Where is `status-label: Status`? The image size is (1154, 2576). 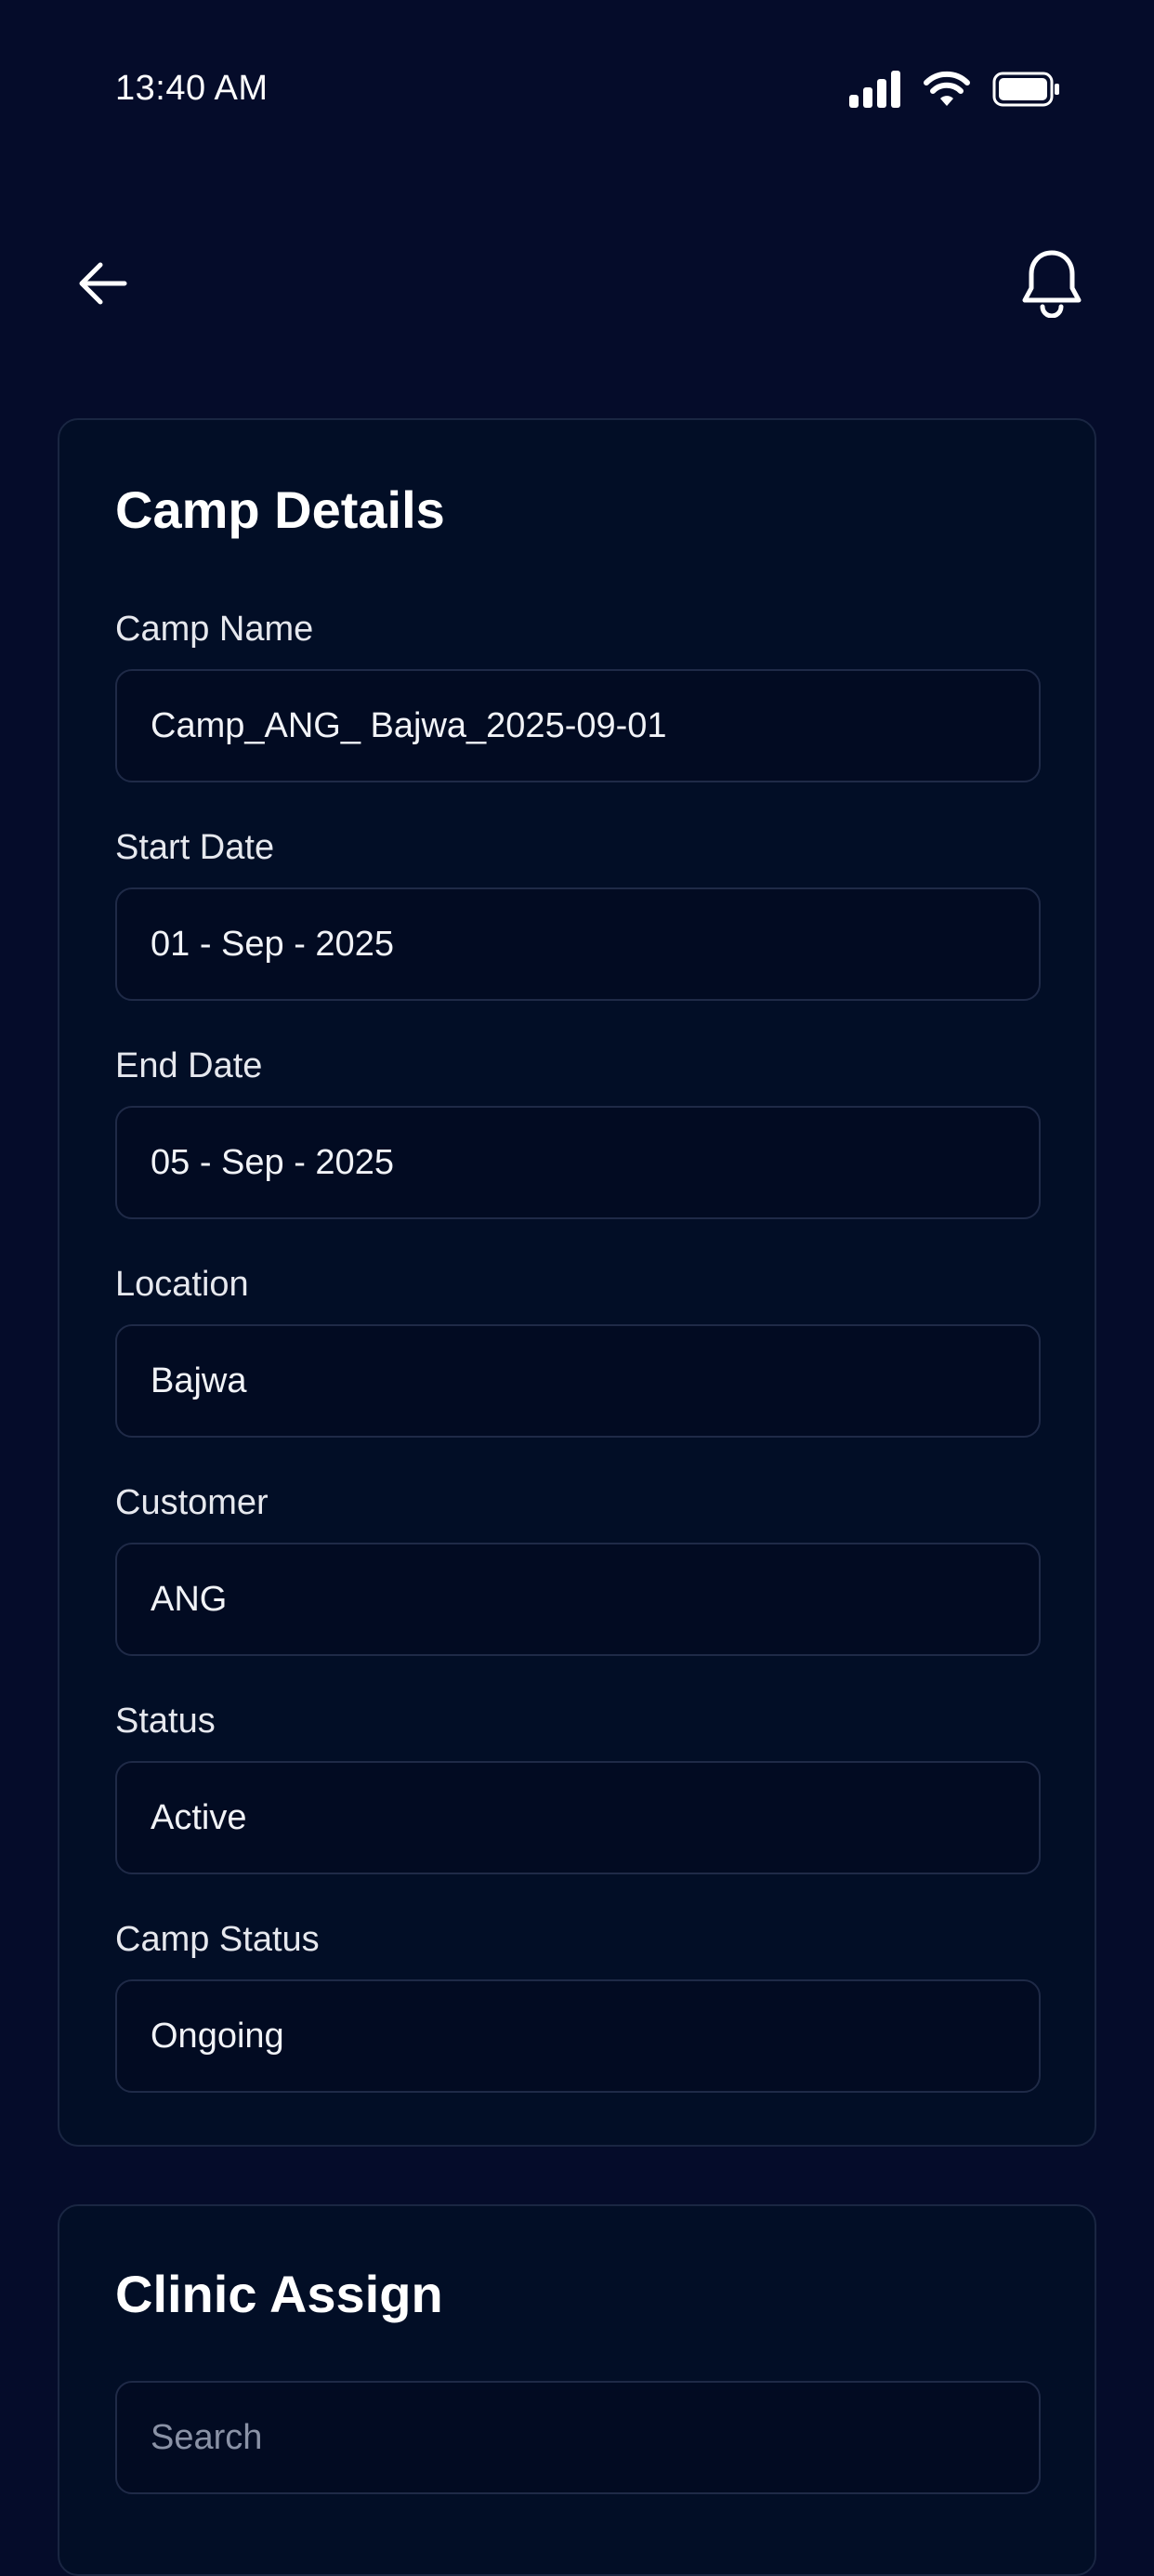 status-label: Status is located at coordinates (165, 1721).